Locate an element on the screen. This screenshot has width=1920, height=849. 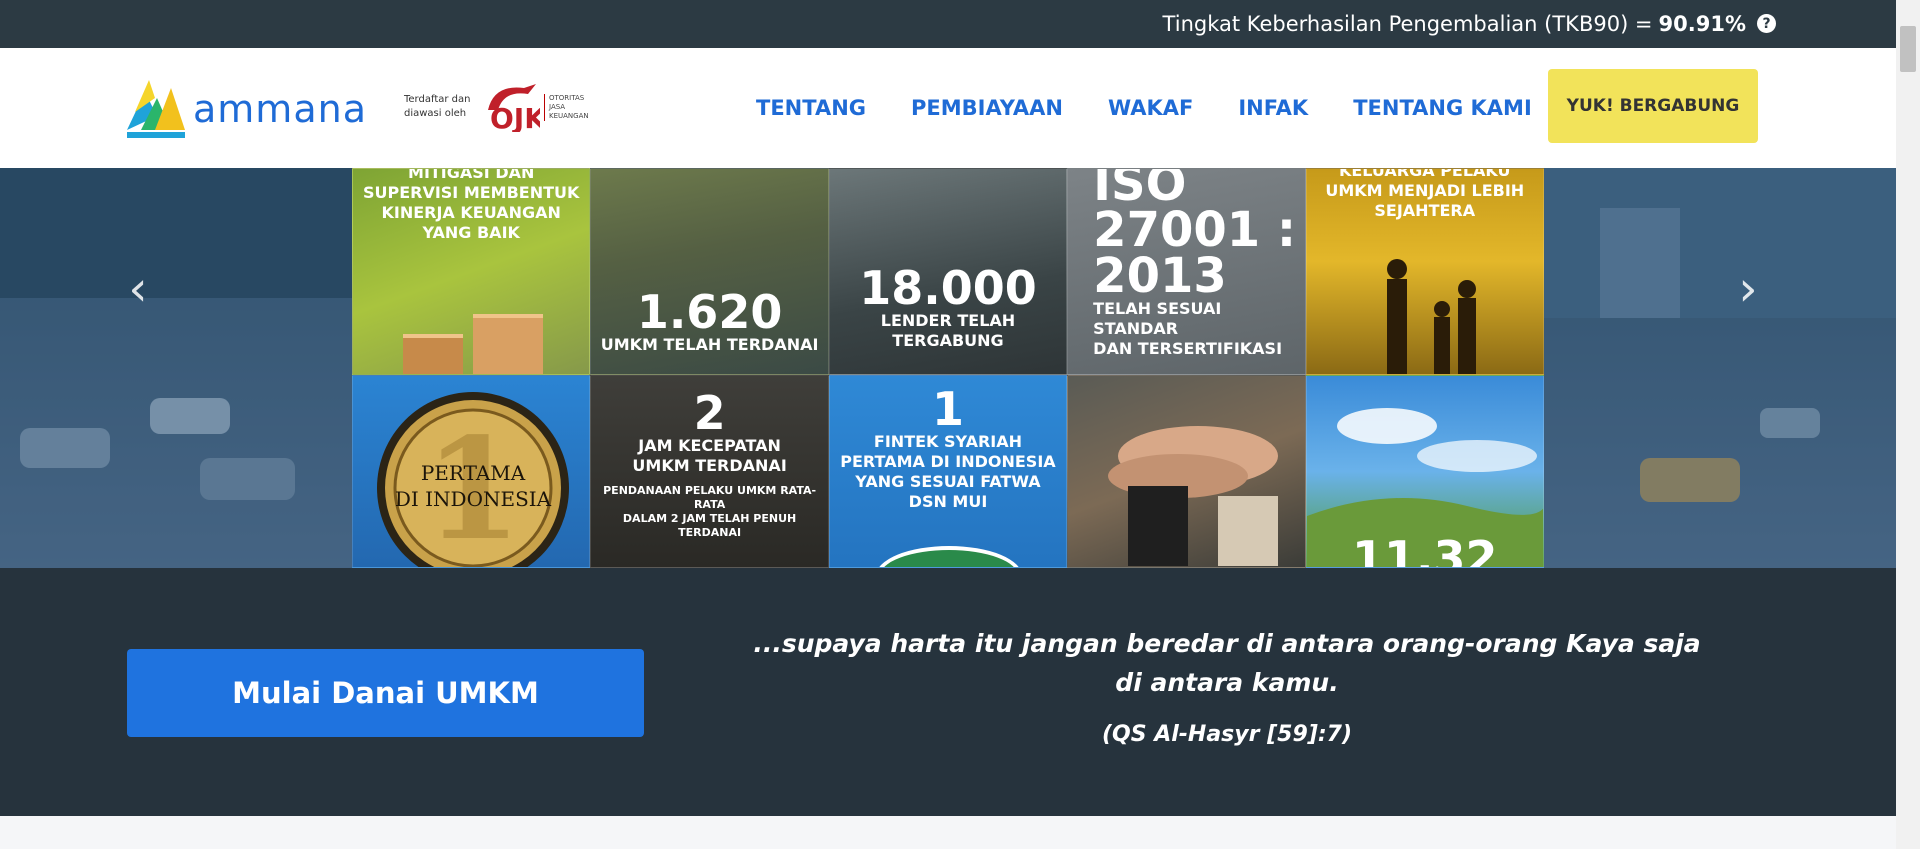
logo-text: ammana is located at coordinates (280, 109).